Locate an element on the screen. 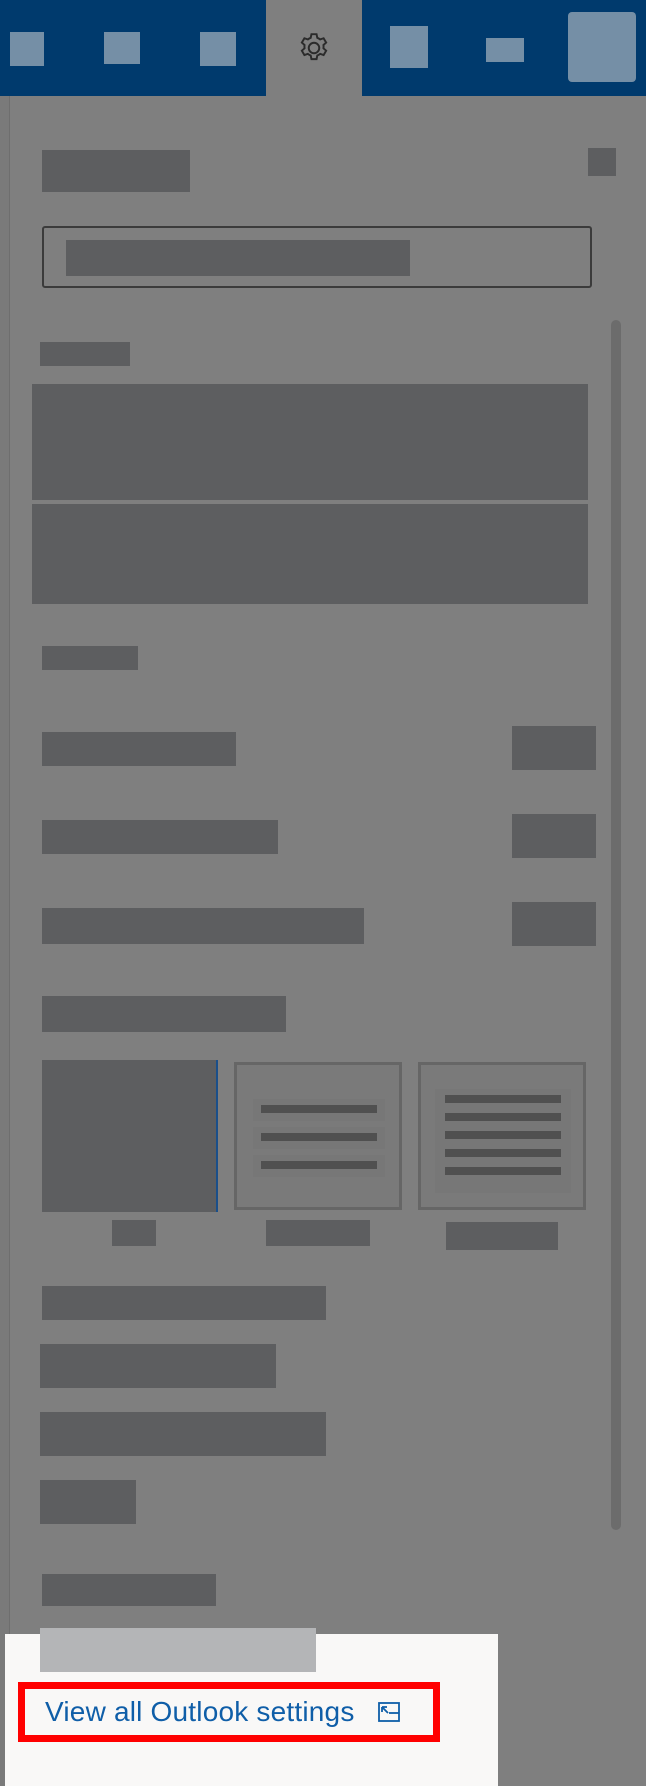 Image resolution: width=646 pixels, height=1786 pixels. view-all-settings-button: View all Outlook settings is located at coordinates (229, 1712).